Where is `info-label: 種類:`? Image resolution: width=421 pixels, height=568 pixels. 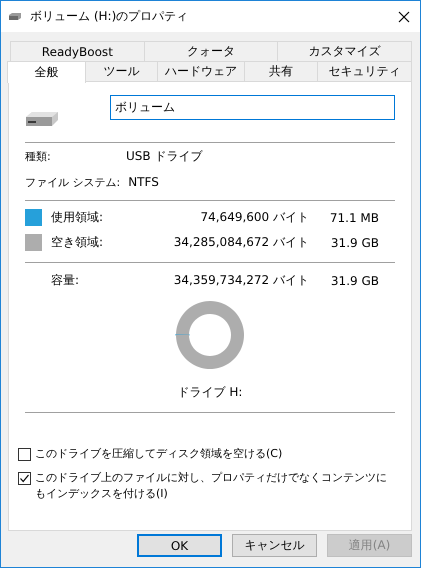
info-label: 種類: is located at coordinates (38, 156).